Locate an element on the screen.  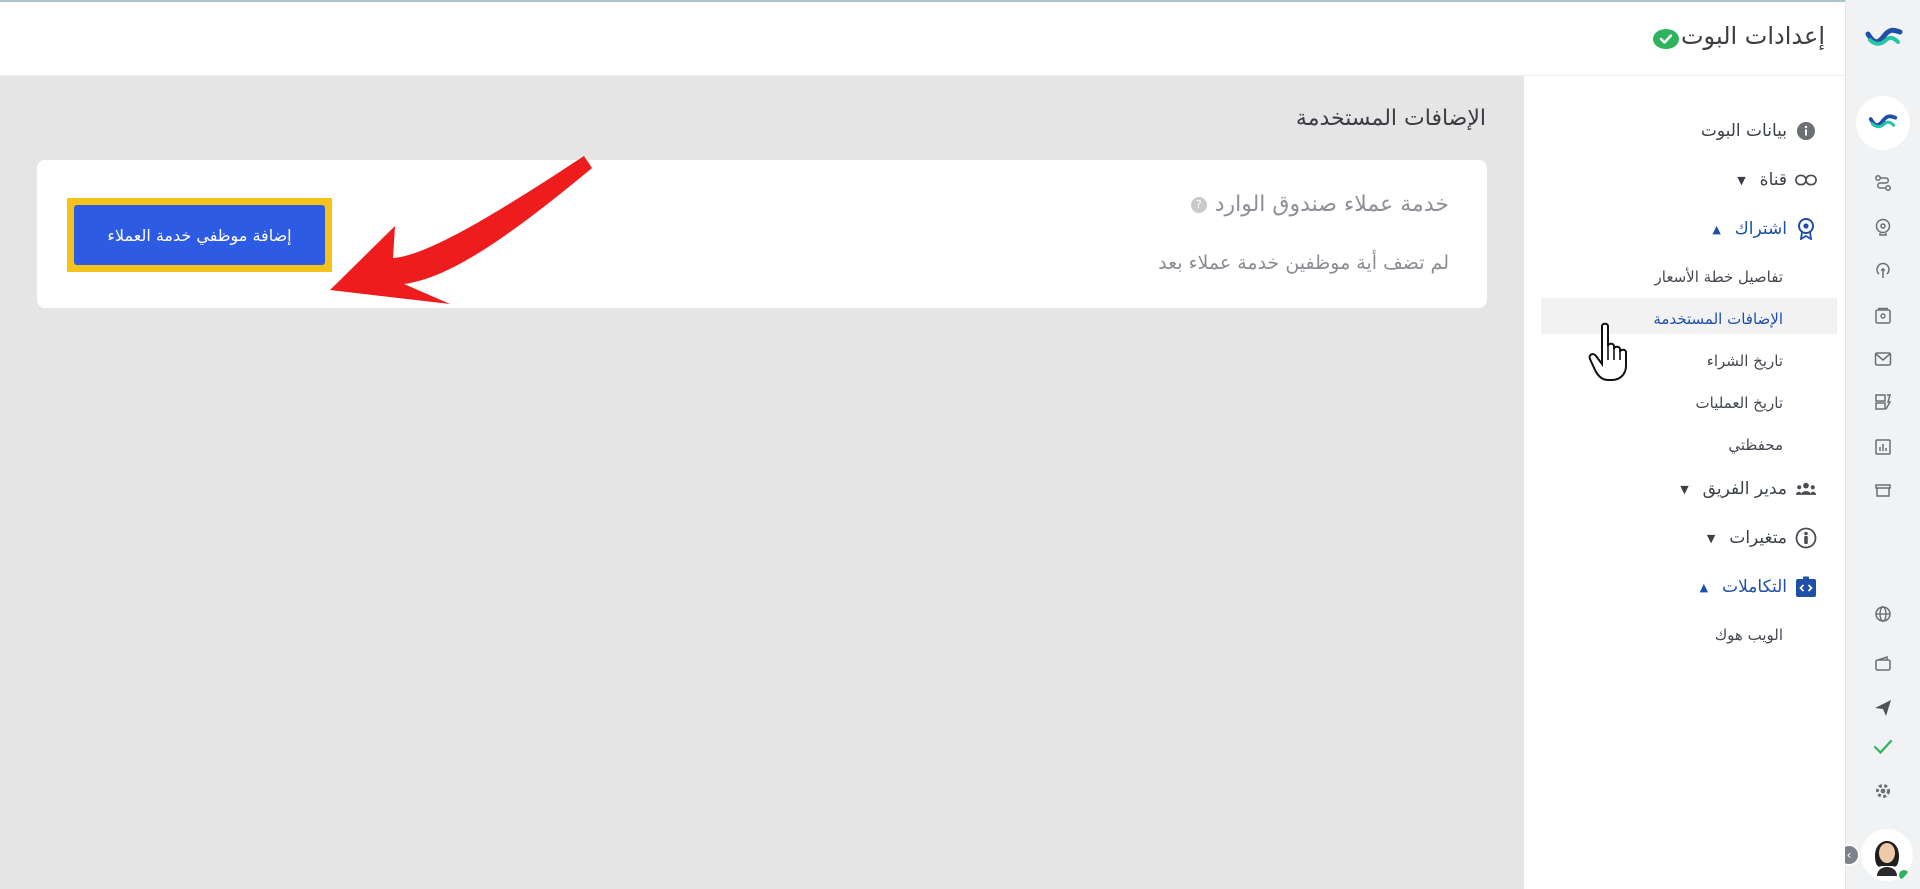
add-agents-button: إضافة موظفي خدمة العملاء is located at coordinates (199, 235).